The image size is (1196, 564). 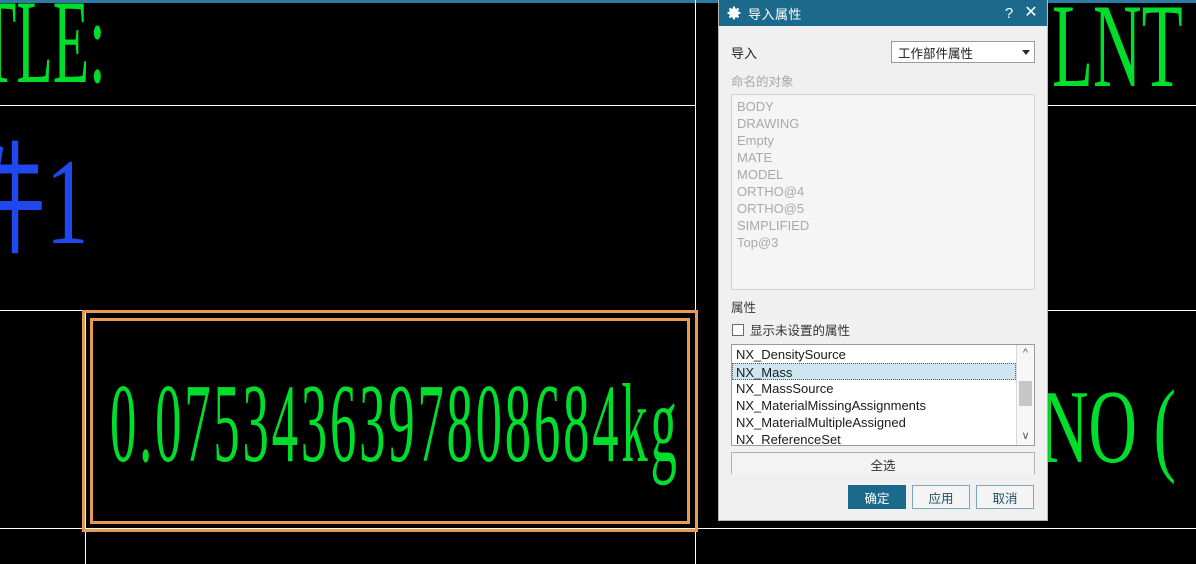 I want to click on dialog-title: 导入属性, so click(x=775, y=14).